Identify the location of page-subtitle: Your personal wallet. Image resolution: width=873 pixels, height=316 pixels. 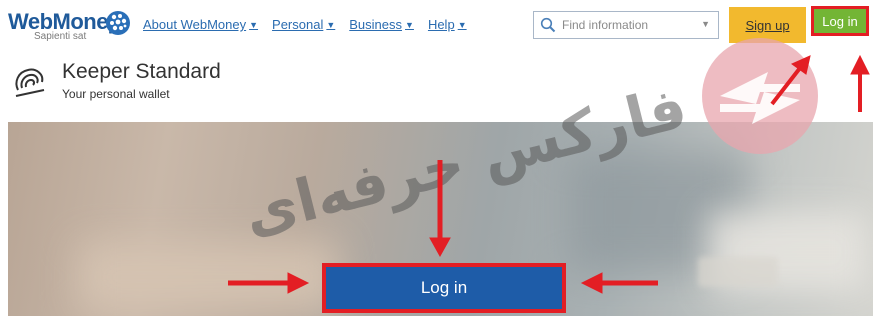
(116, 94).